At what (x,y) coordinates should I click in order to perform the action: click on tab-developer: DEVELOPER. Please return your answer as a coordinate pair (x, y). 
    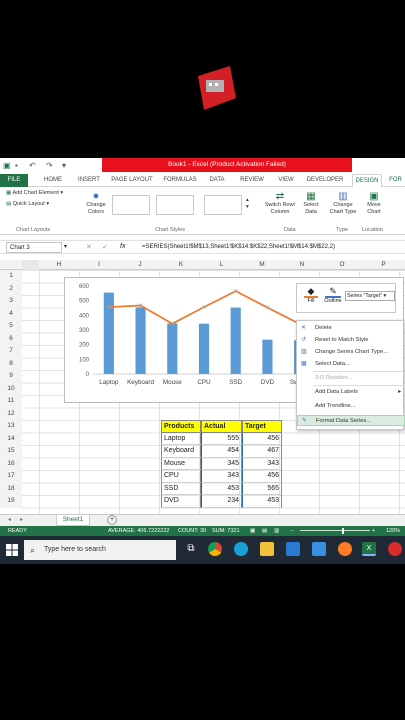
    Looking at the image, I should click on (325, 180).